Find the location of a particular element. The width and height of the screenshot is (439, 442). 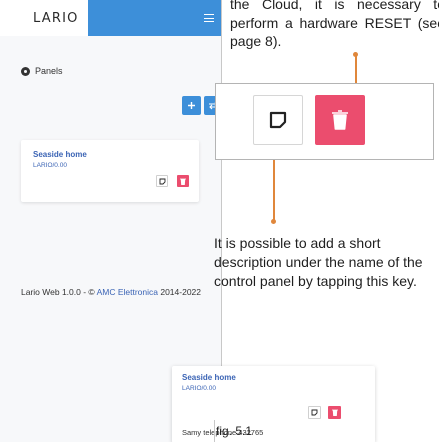

top-bar is located at coordinates (154, 18).